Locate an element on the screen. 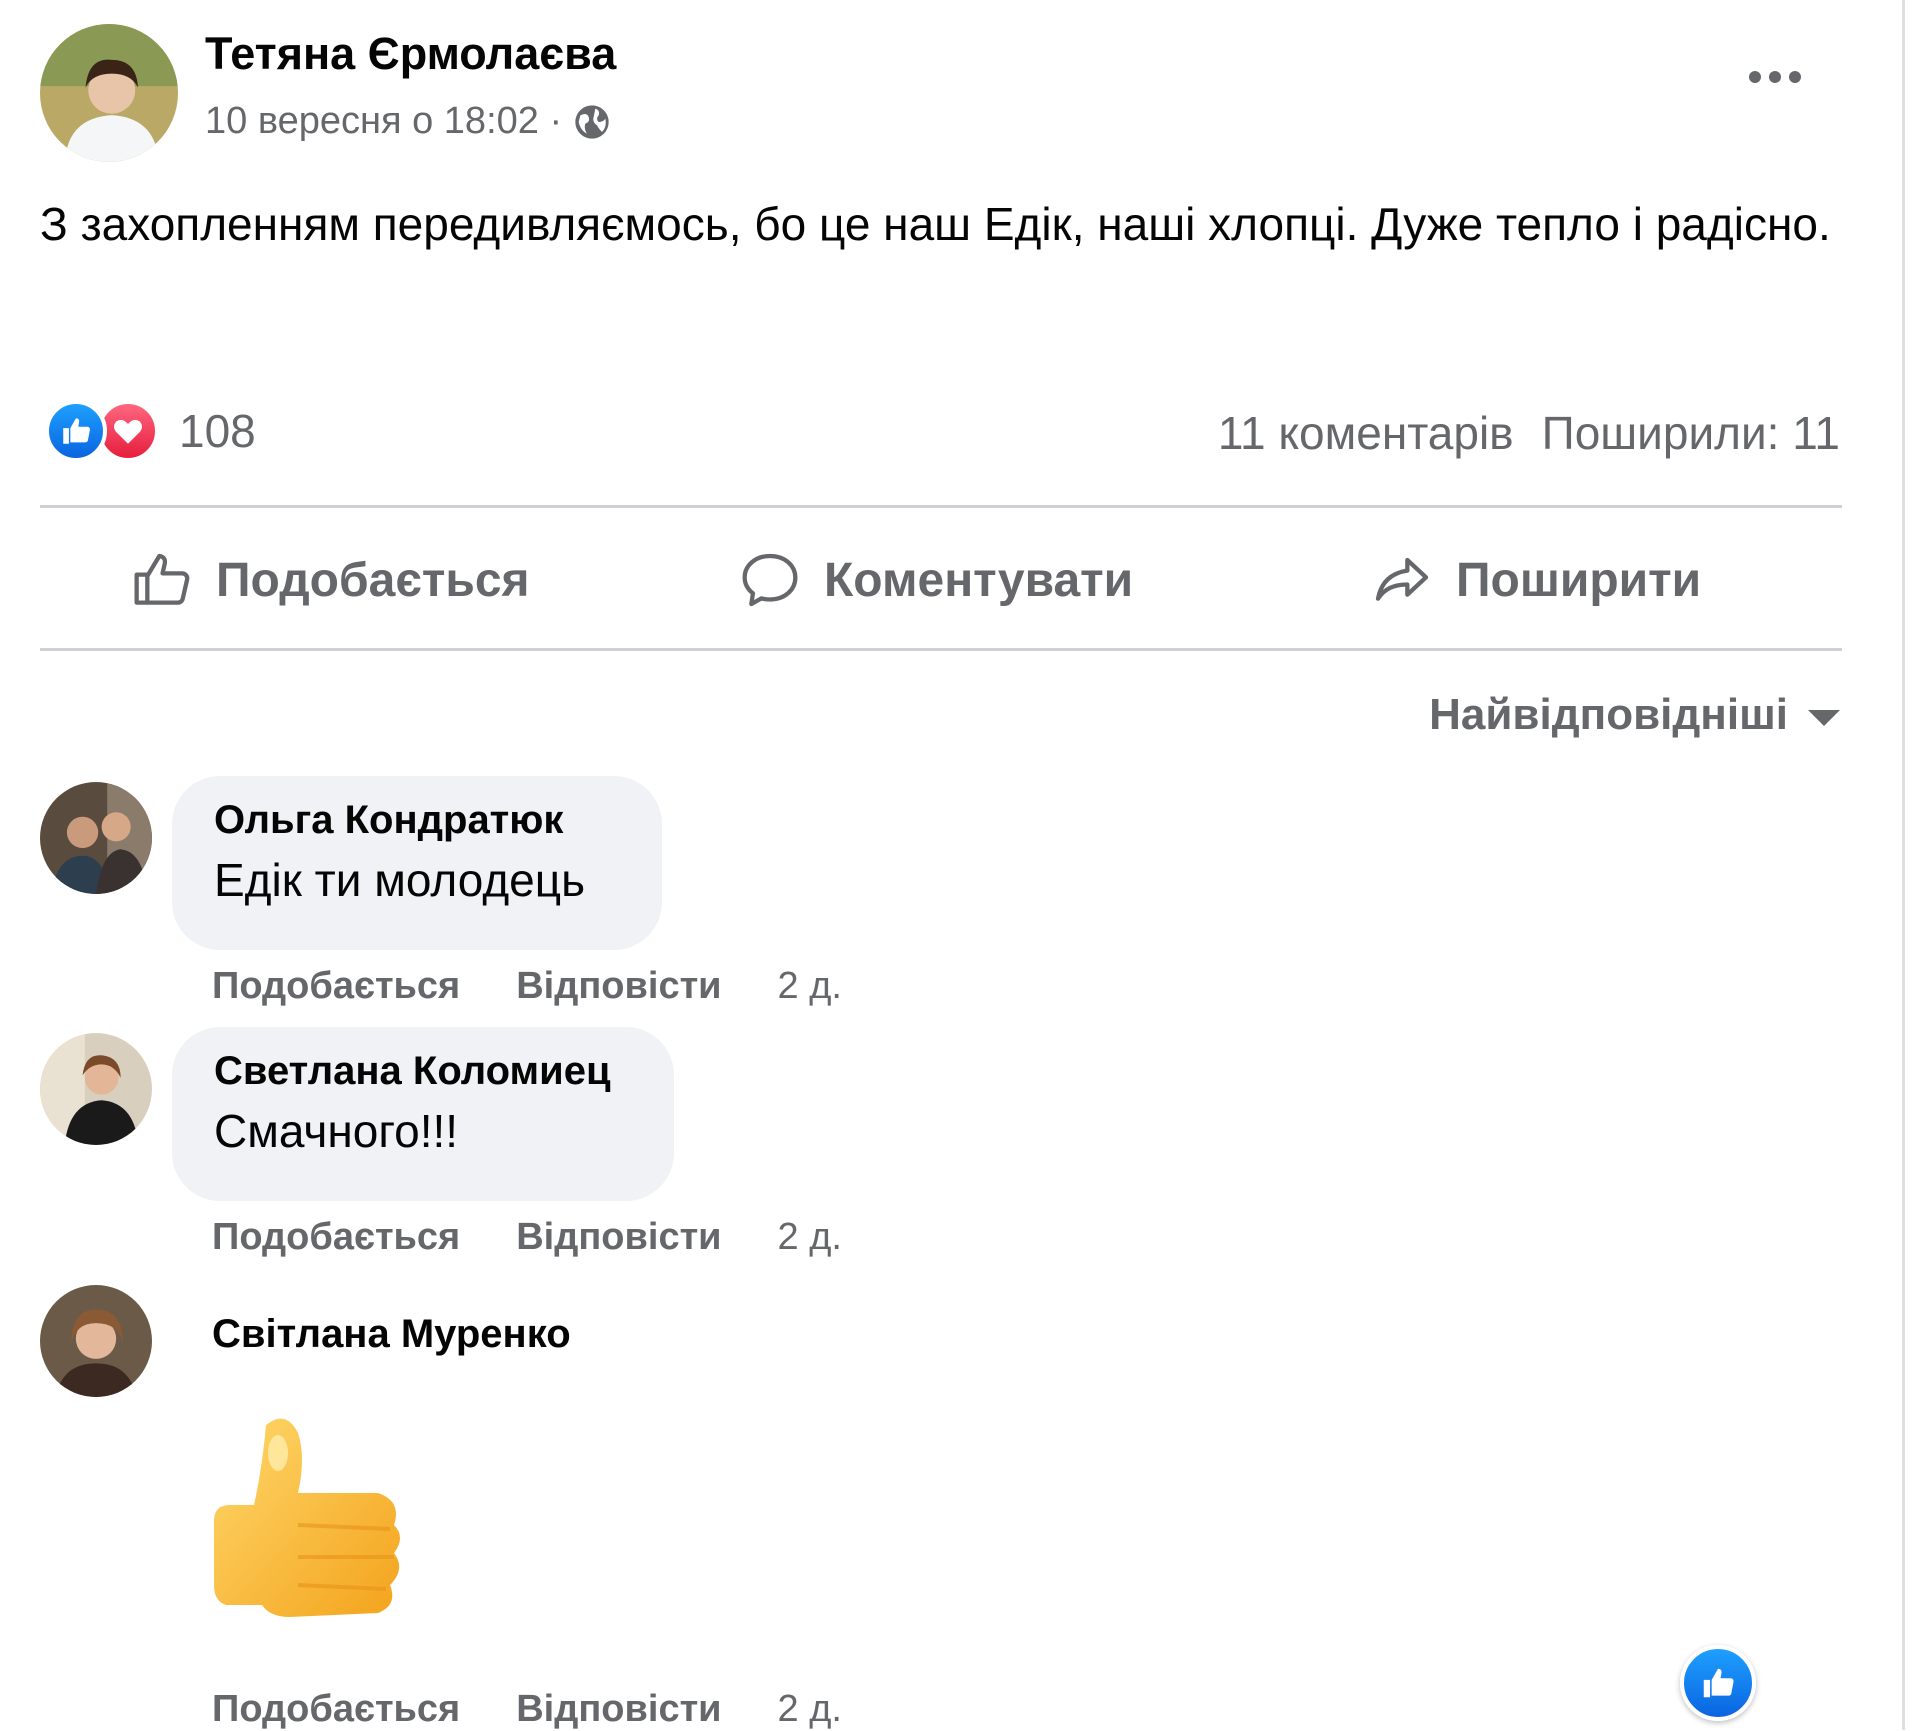  author-avatar is located at coordinates (109, 93).